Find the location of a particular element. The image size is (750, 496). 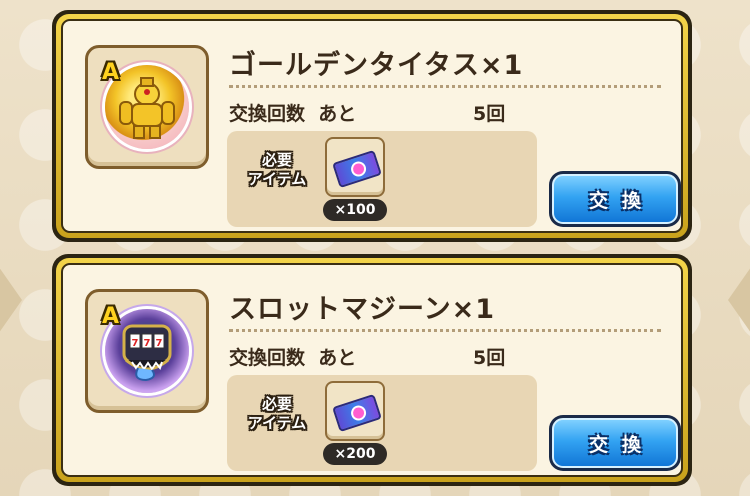

monster-icon-frame: A is located at coordinates (147, 107).